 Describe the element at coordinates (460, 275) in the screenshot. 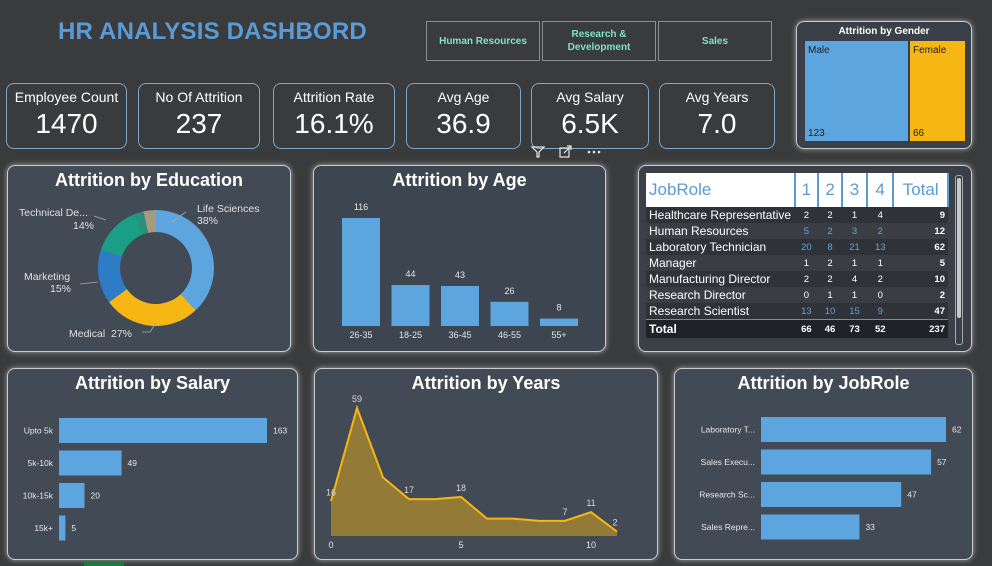

I see `age-bar-label: 43` at that location.